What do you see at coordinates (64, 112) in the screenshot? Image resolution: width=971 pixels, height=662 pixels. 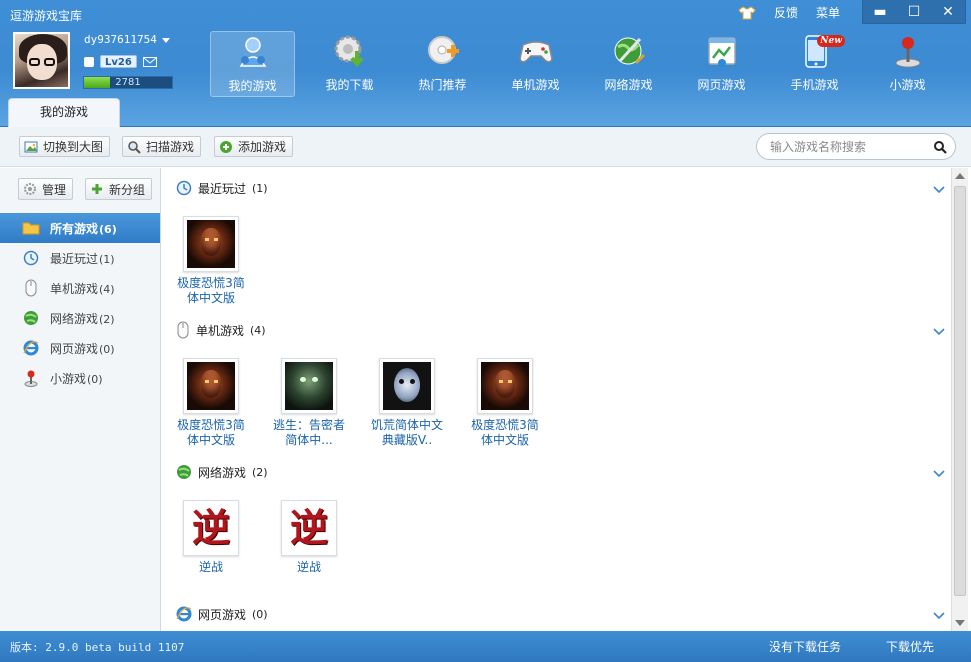 I see `tab-my-games: 我的游戏` at bounding box center [64, 112].